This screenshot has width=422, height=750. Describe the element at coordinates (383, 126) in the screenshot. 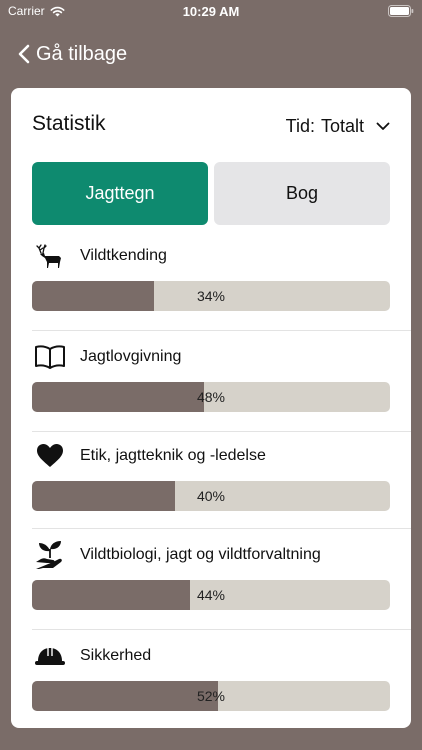

I see `chevron-down-icon` at that location.